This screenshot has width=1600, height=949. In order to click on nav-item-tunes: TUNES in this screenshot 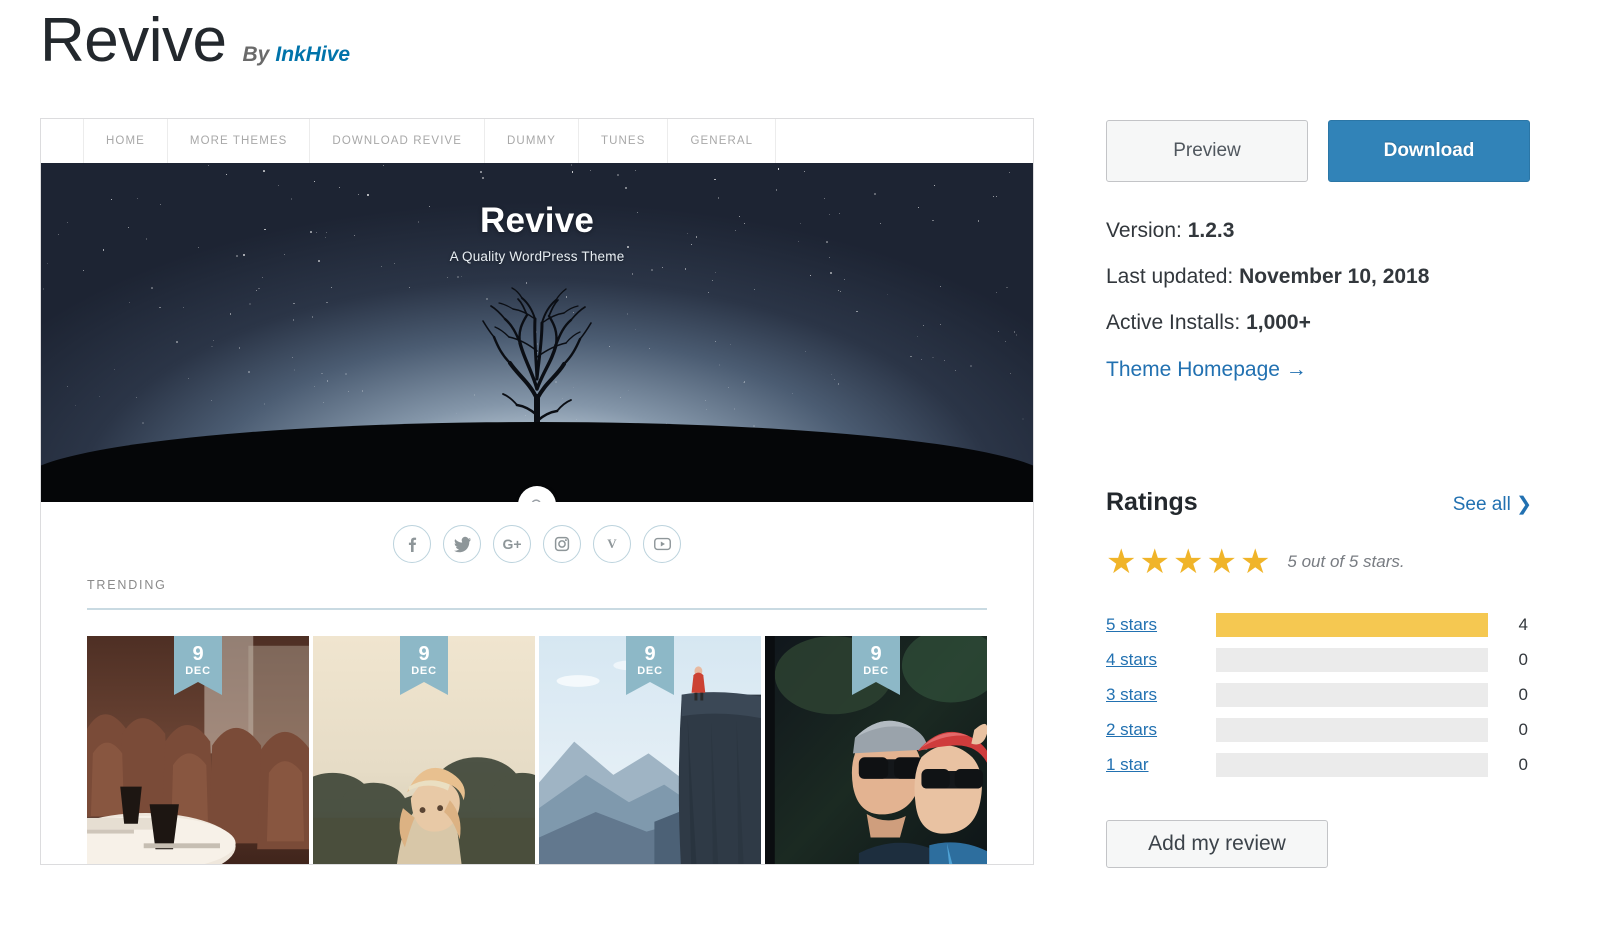, I will do `click(624, 141)`.